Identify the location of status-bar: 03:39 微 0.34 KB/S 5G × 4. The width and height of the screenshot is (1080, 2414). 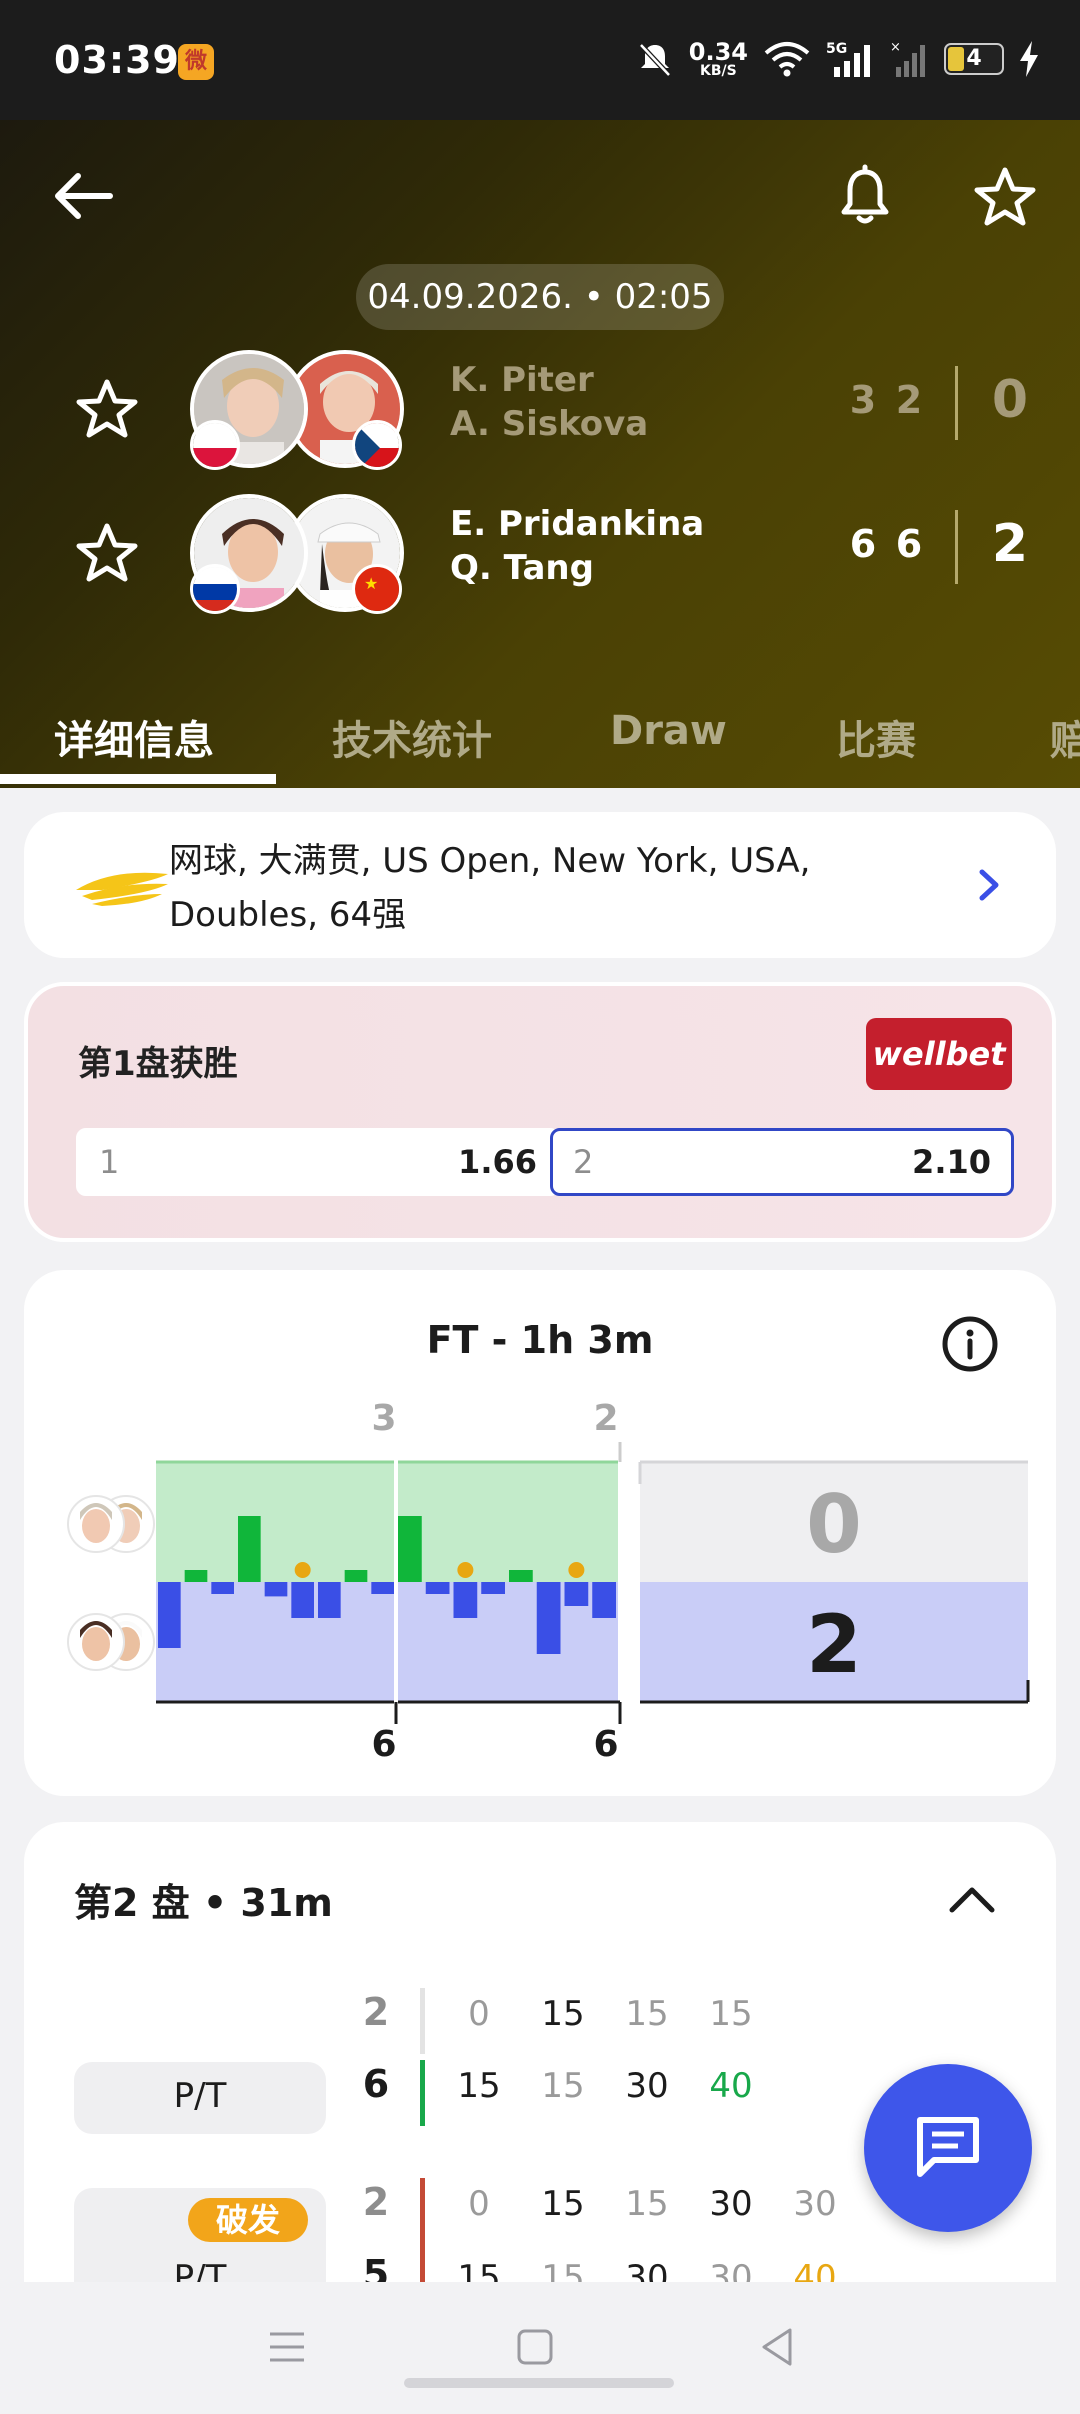
(540, 60).